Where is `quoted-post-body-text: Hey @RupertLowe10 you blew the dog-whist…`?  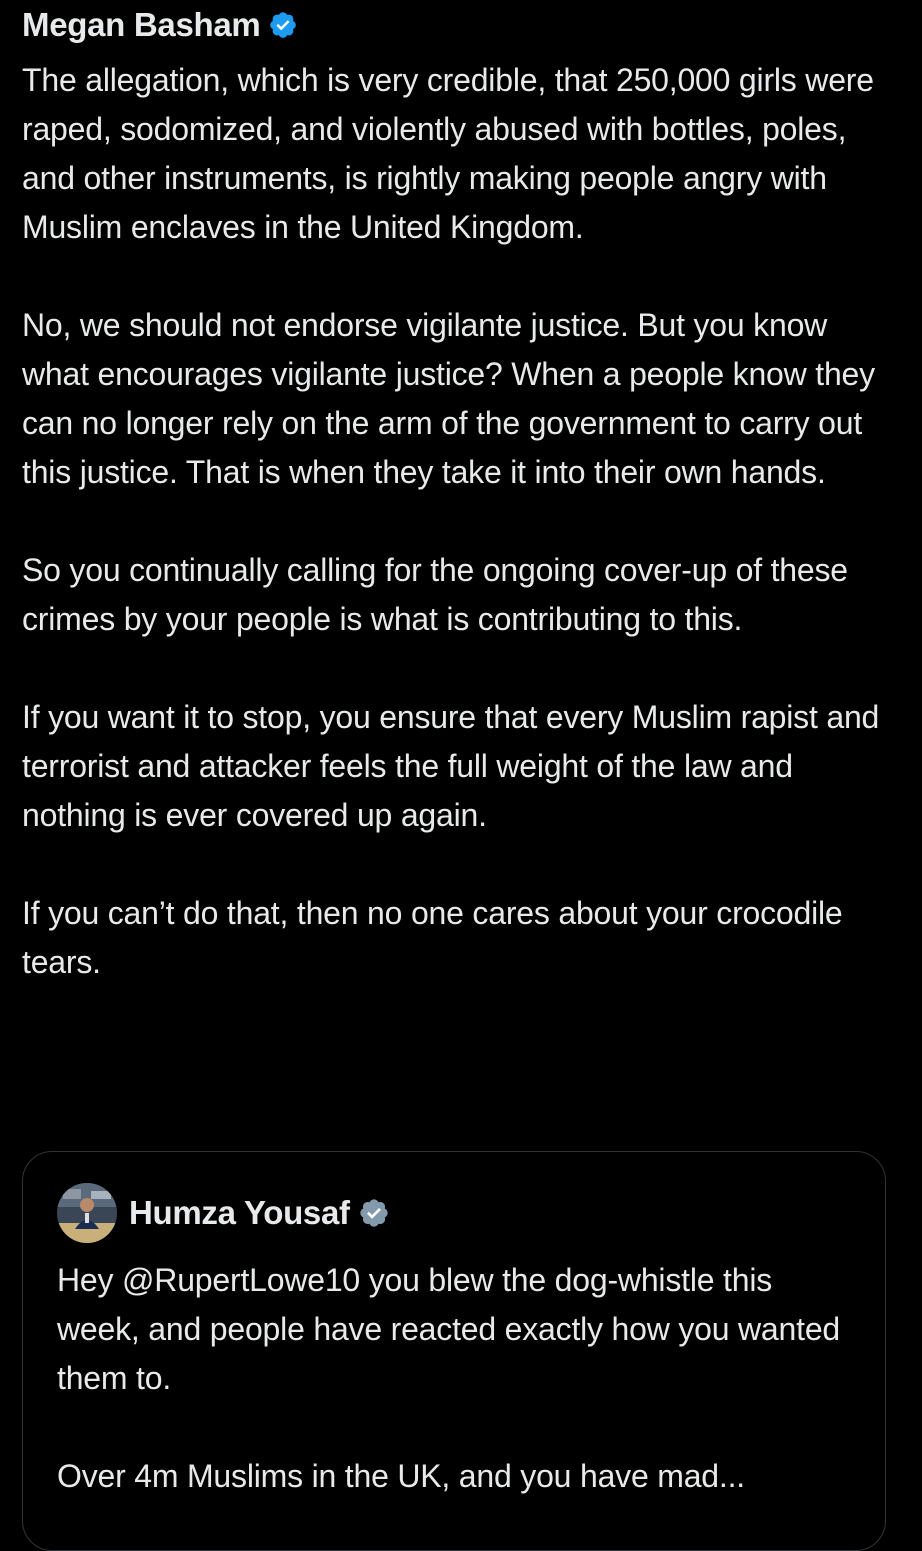 quoted-post-body-text: Hey @RupertLowe10 you blew the dog-whist… is located at coordinates (449, 1378).